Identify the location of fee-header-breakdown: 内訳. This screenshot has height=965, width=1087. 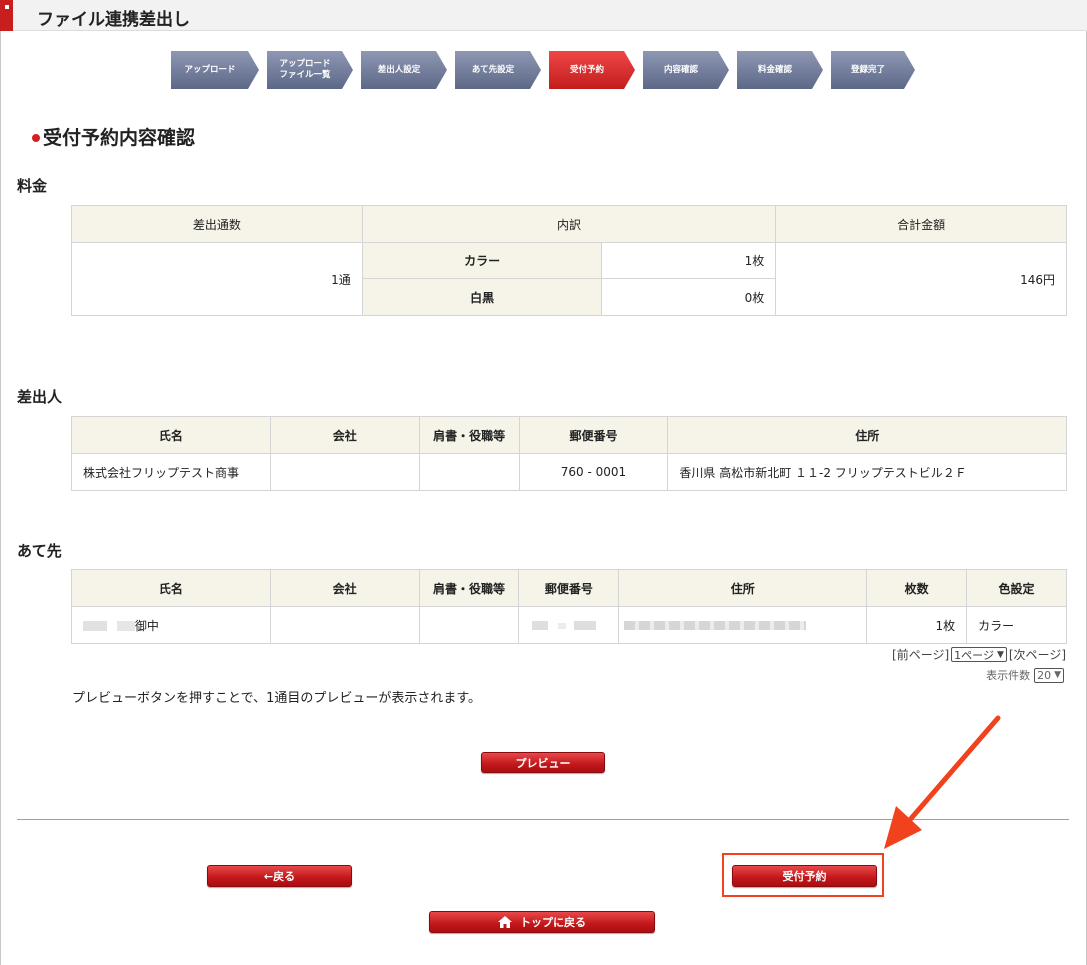
(569, 224).